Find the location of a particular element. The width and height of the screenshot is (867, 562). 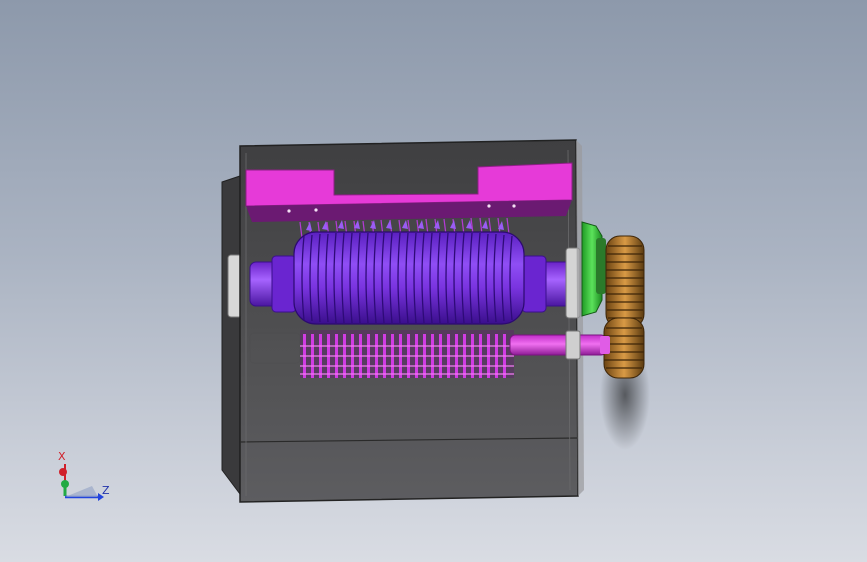

shaft-collar-right is located at coordinates (534, 284).